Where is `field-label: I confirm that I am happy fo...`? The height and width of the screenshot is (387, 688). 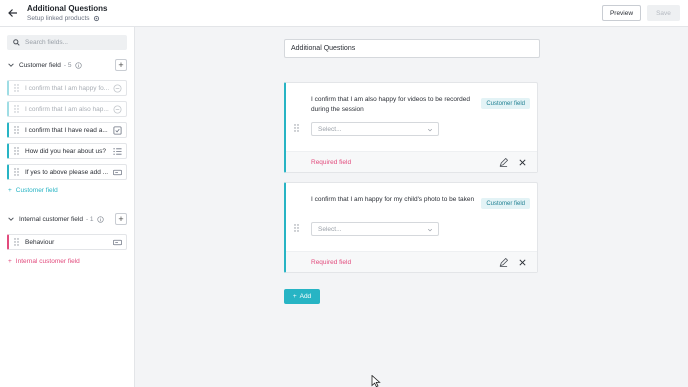 field-label: I confirm that I am happy fo... is located at coordinates (67, 88).